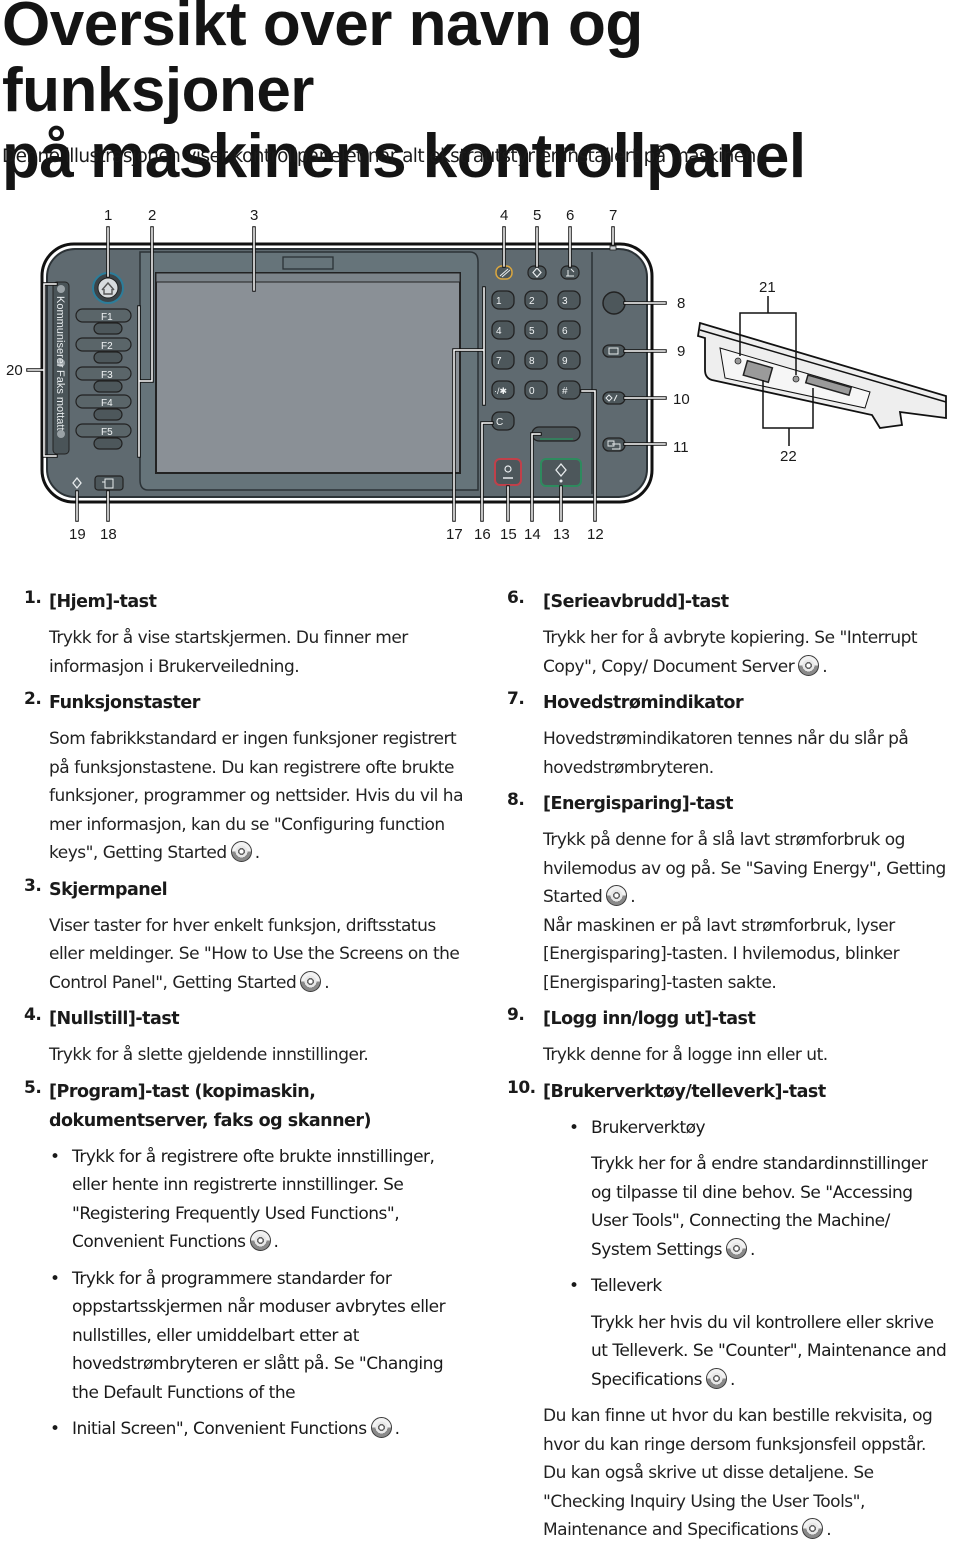  What do you see at coordinates (681, 303) in the screenshot?
I see `callout-8: 8` at bounding box center [681, 303].